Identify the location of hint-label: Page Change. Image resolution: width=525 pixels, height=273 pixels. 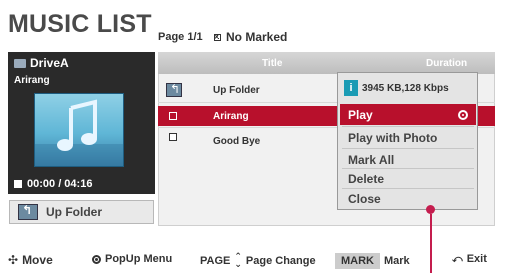
(280, 261).